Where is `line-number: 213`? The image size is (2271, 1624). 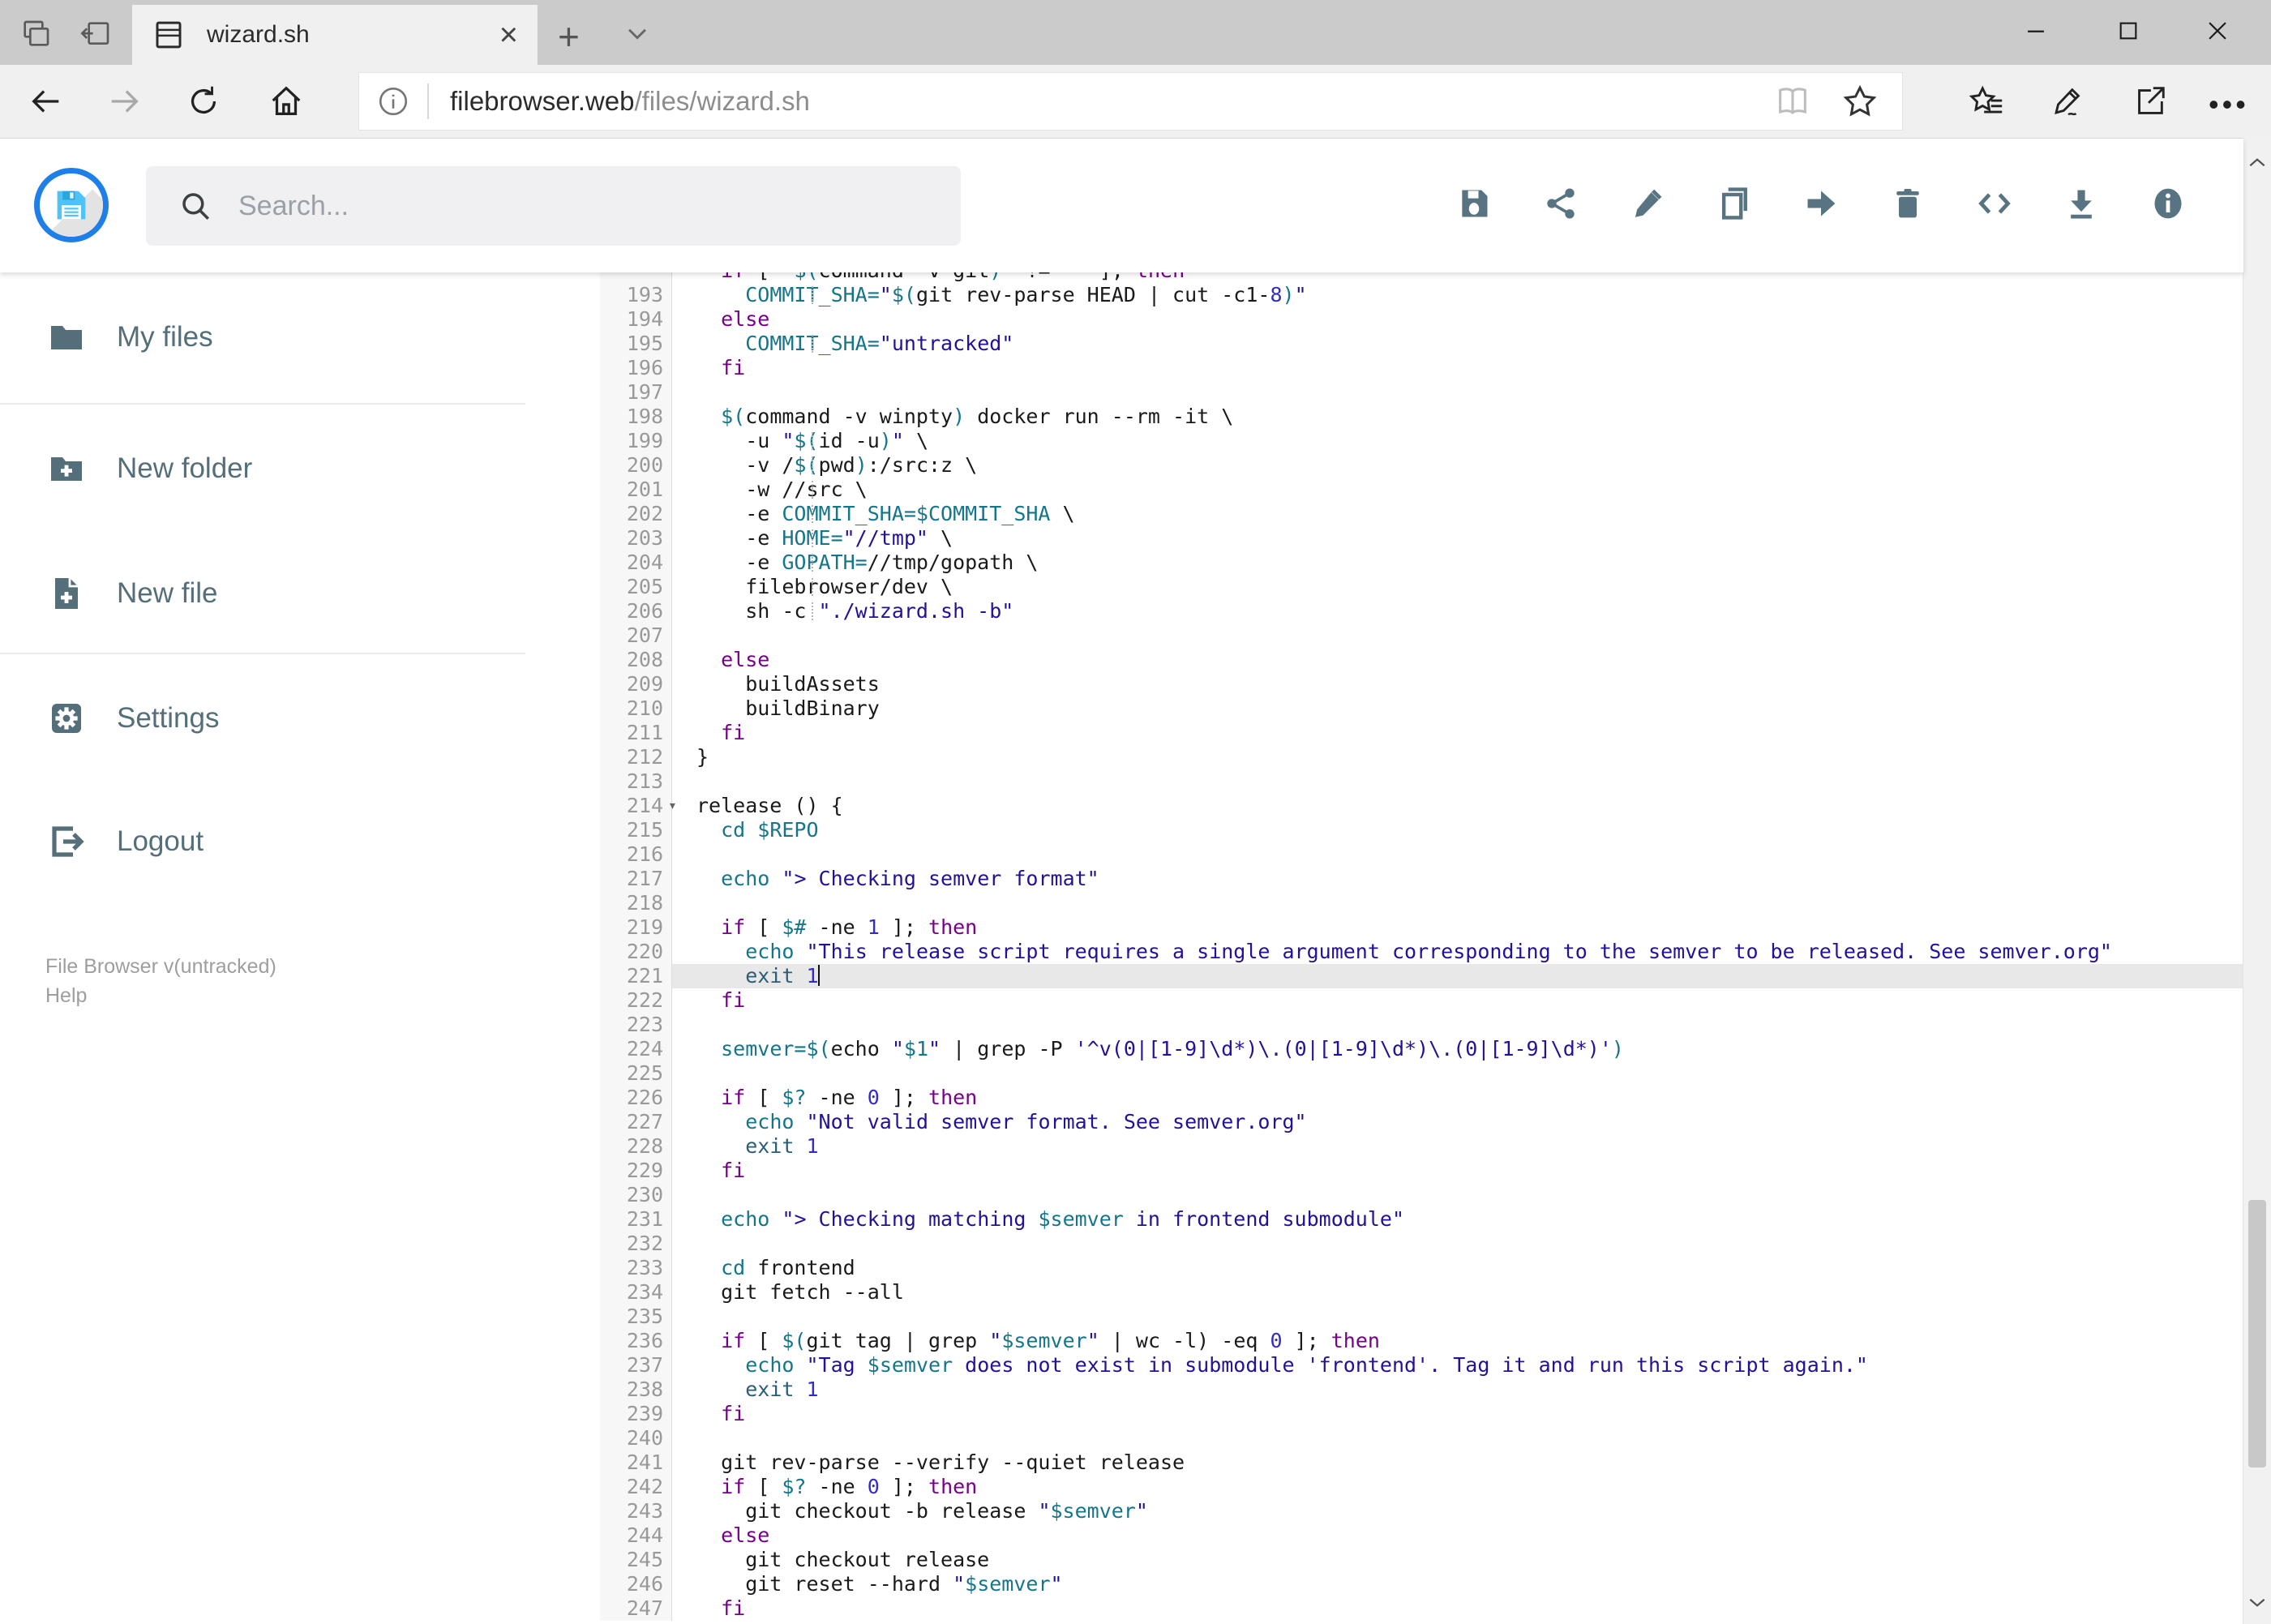
line-number: 213 is located at coordinates (636, 782).